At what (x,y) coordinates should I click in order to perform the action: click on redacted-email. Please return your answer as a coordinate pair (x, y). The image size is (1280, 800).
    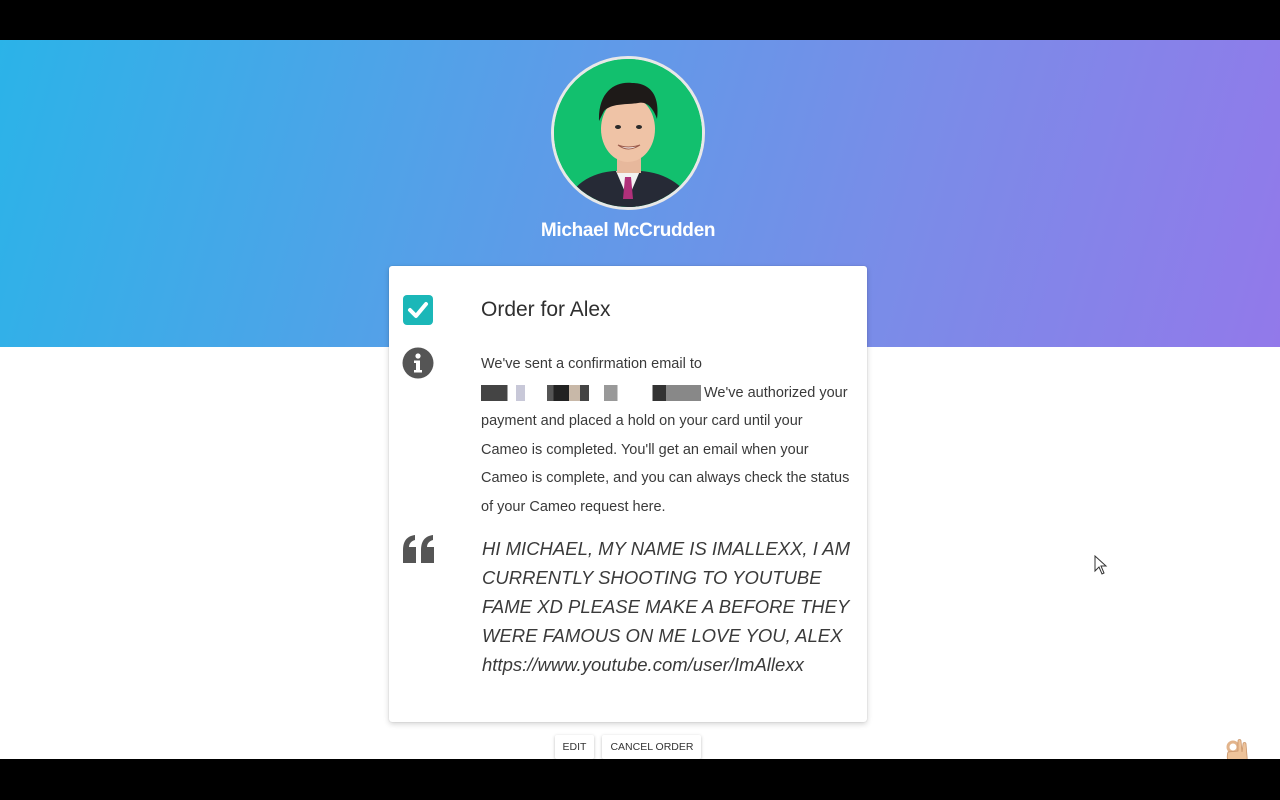
    Looking at the image, I should click on (591, 392).